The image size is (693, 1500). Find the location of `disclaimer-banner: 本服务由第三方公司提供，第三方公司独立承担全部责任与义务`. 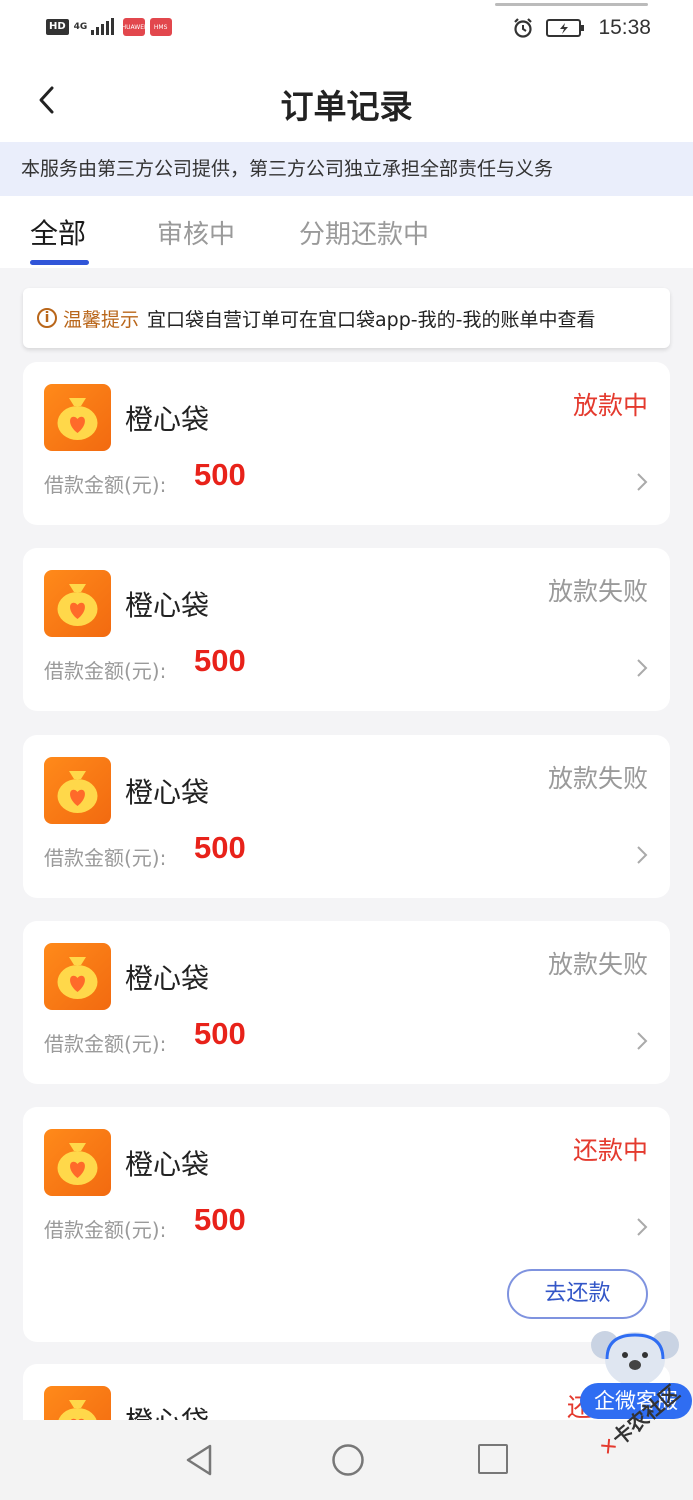

disclaimer-banner: 本服务由第三方公司提供，第三方公司独立承担全部责任与义务 is located at coordinates (346, 169).